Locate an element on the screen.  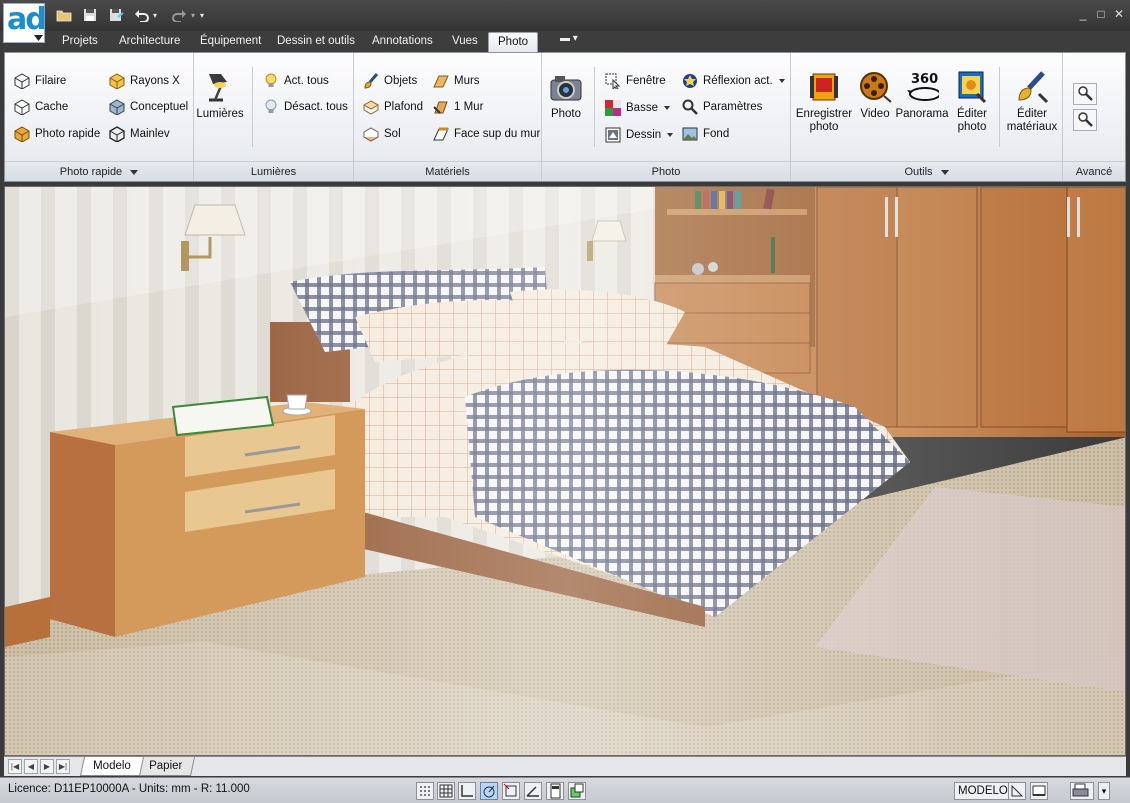
next-sheet-icon: ▶ is located at coordinates (47, 766).